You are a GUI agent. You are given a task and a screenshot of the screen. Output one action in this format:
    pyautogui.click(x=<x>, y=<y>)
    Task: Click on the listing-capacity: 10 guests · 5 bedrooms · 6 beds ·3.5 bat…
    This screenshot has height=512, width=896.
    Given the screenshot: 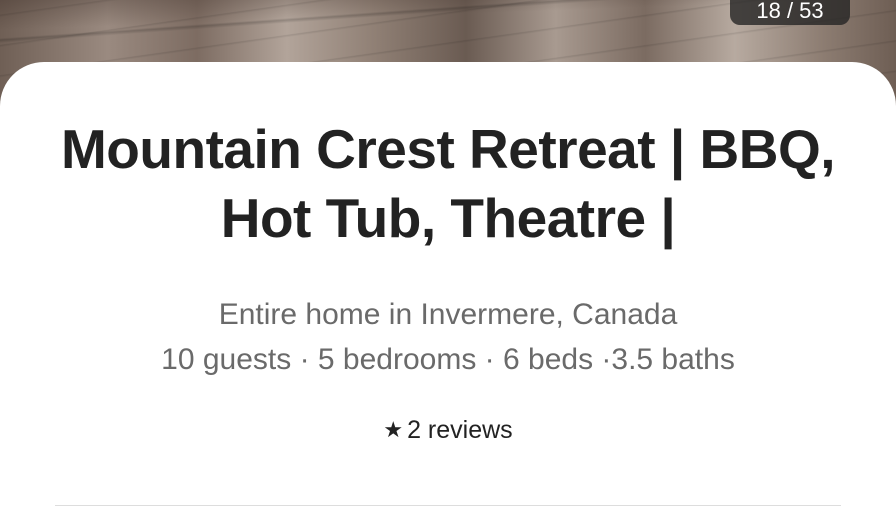 What is the action you would take?
    pyautogui.click(x=448, y=359)
    